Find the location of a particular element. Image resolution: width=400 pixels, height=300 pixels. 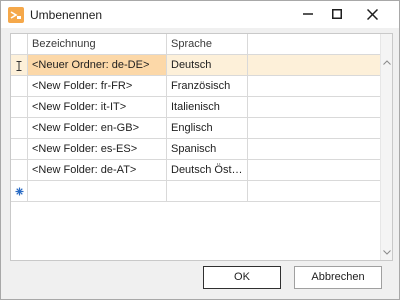

table-row: <New Folder: it-IT> Italienisch is located at coordinates (196, 107).